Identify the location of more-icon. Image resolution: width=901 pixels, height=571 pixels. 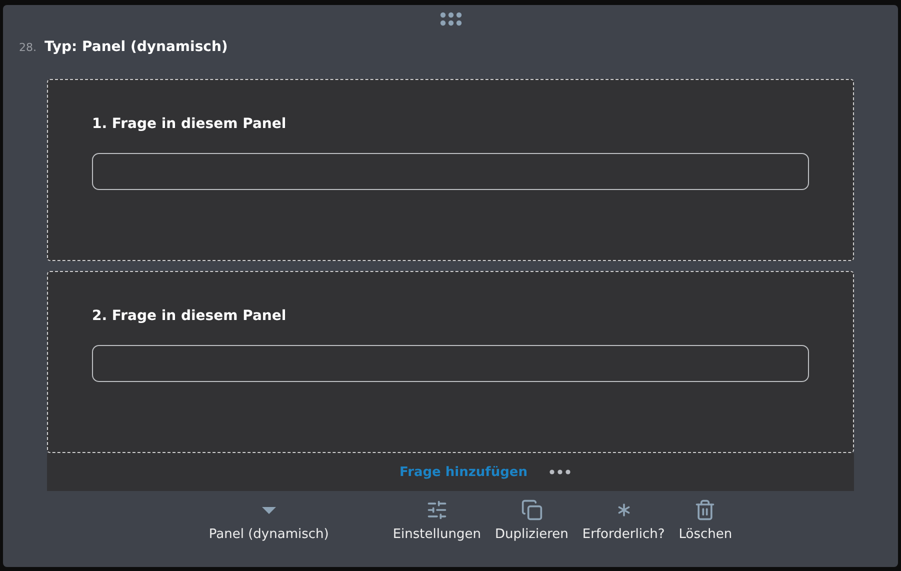
(560, 472).